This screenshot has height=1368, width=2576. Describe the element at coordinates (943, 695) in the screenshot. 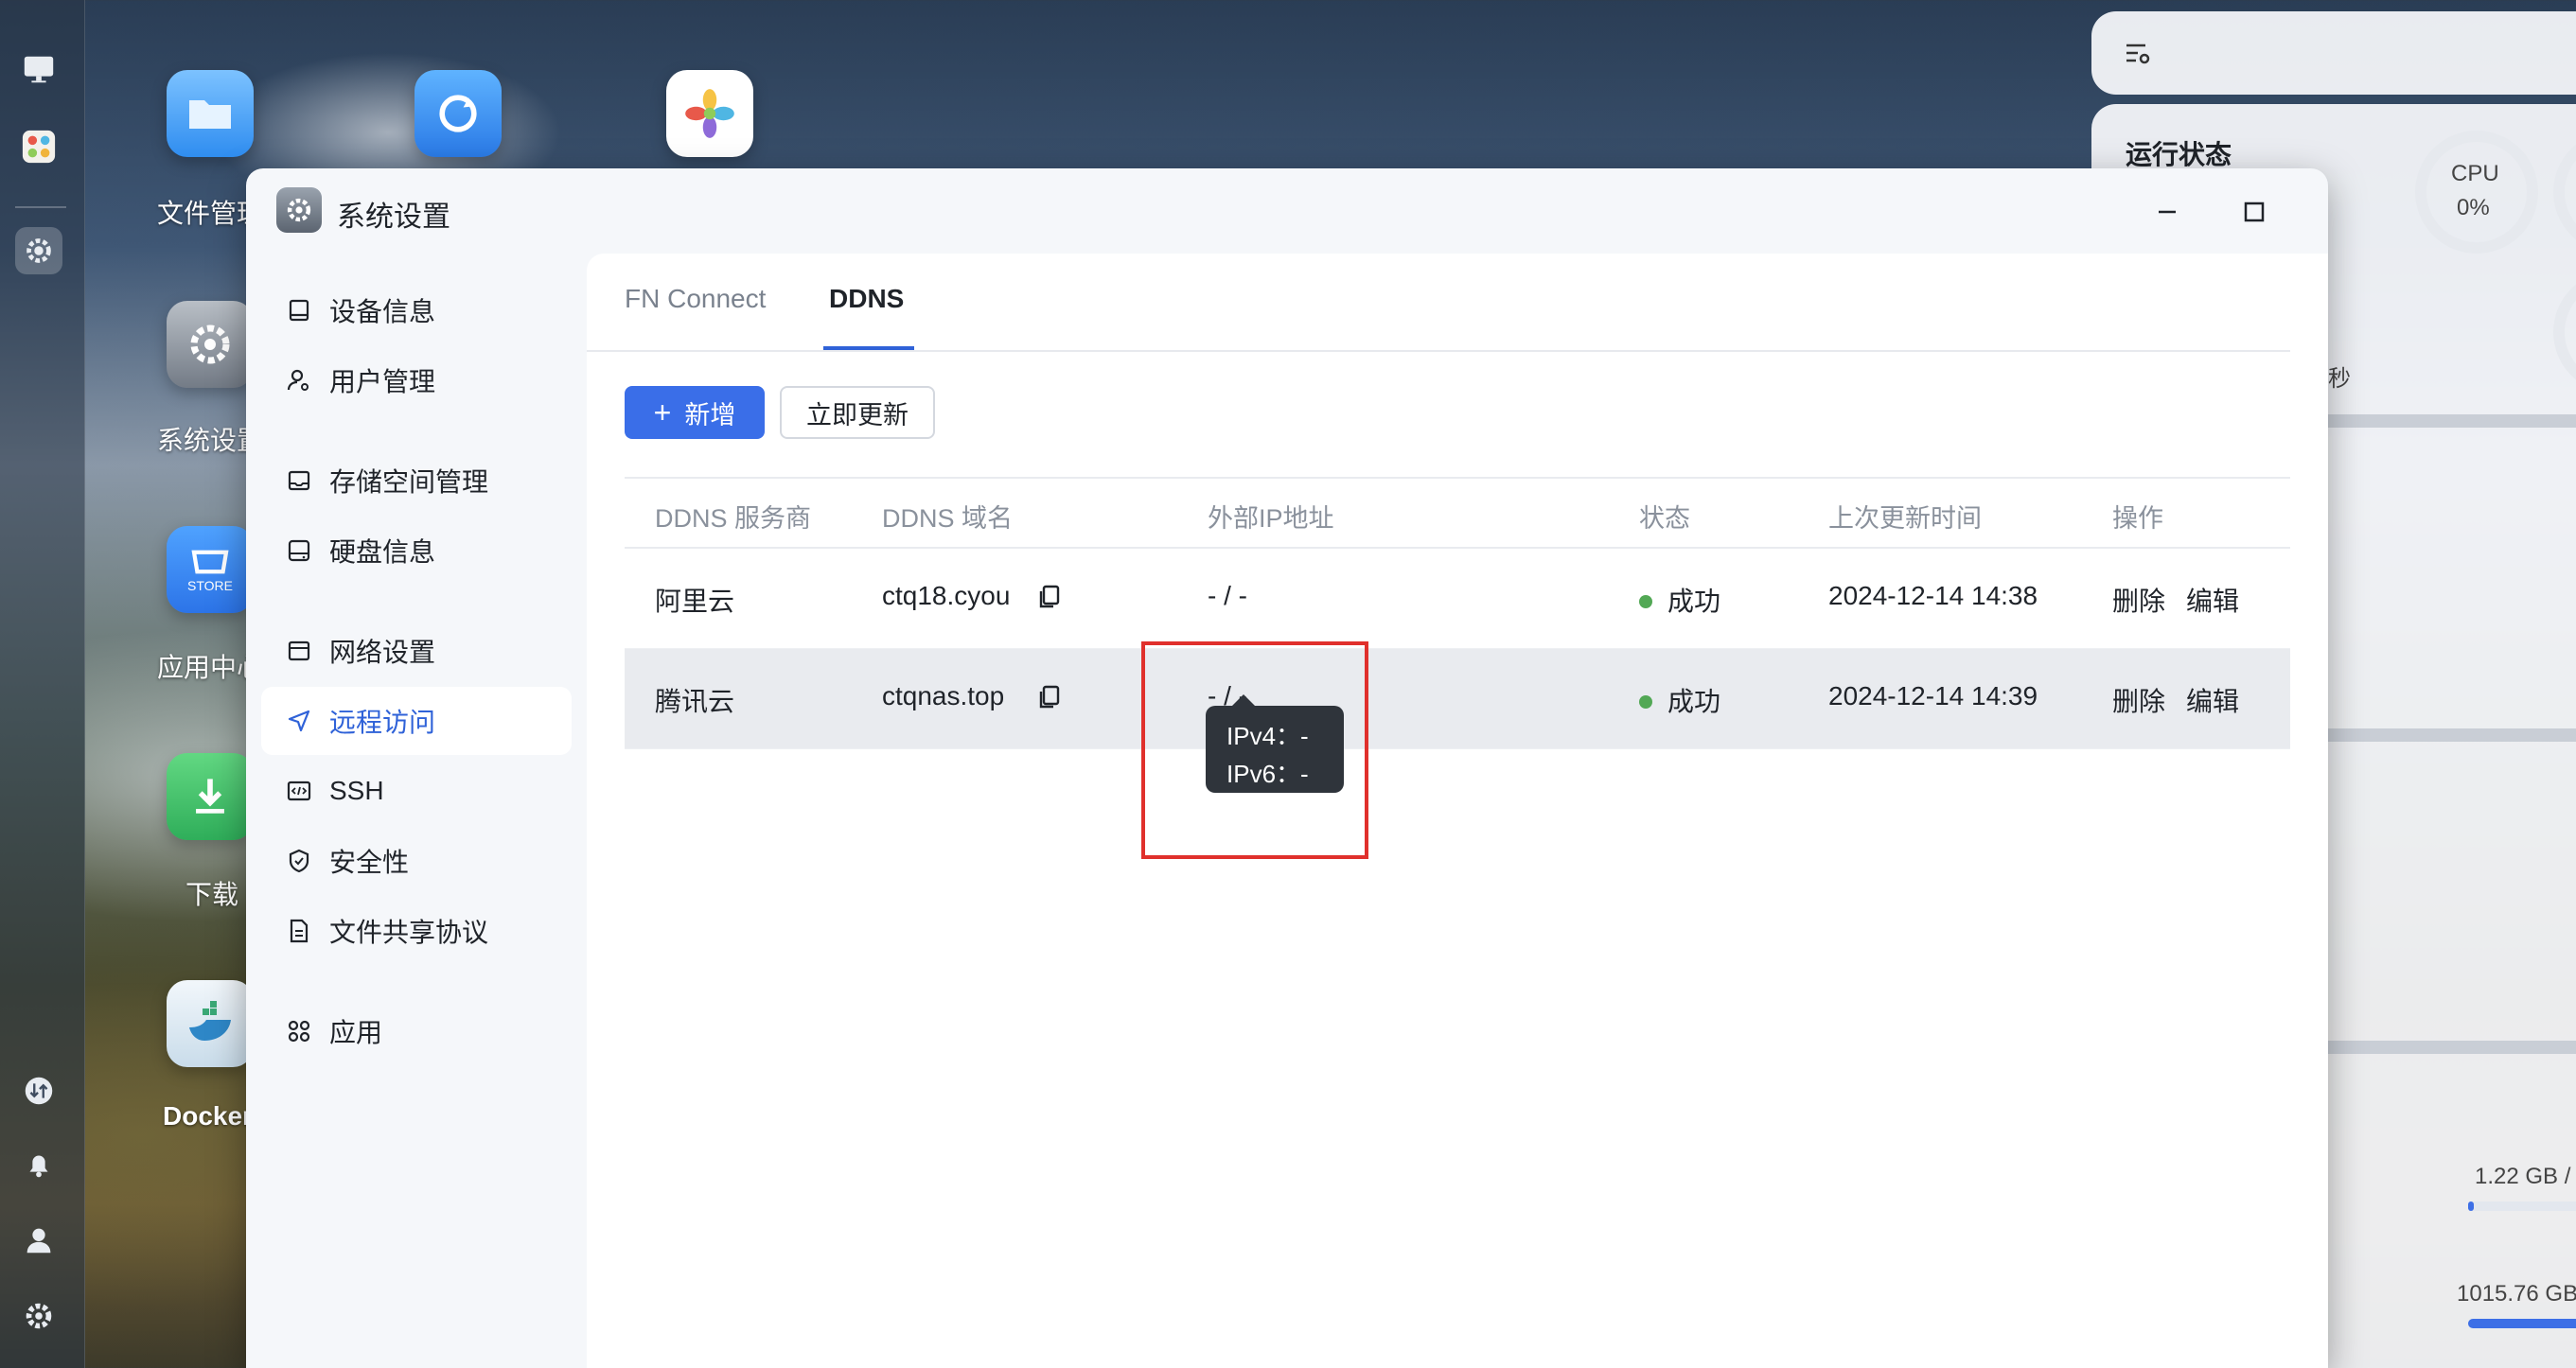

I see `domain-cell: ctqnas.top` at that location.